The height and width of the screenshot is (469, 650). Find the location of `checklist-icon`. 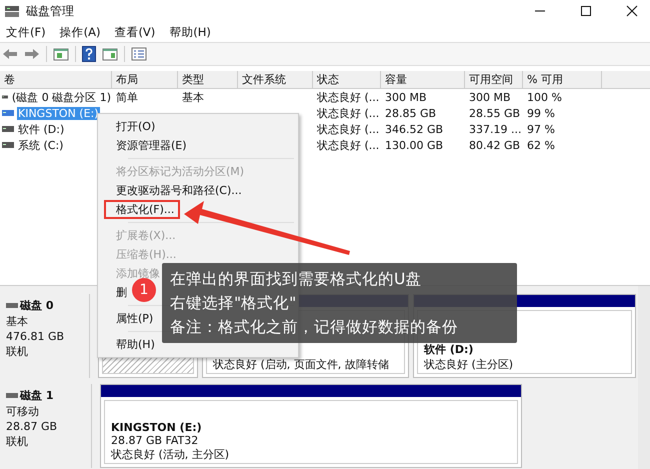

checklist-icon is located at coordinates (139, 54).